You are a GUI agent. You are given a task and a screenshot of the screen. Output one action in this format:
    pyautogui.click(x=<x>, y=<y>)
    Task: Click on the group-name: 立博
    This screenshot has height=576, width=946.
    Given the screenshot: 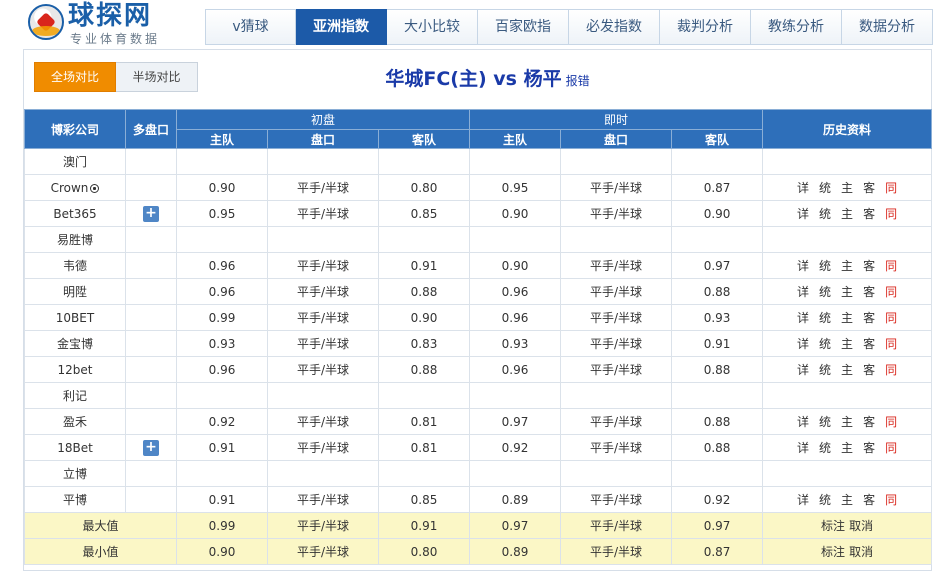 What is the action you would take?
    pyautogui.click(x=75, y=473)
    